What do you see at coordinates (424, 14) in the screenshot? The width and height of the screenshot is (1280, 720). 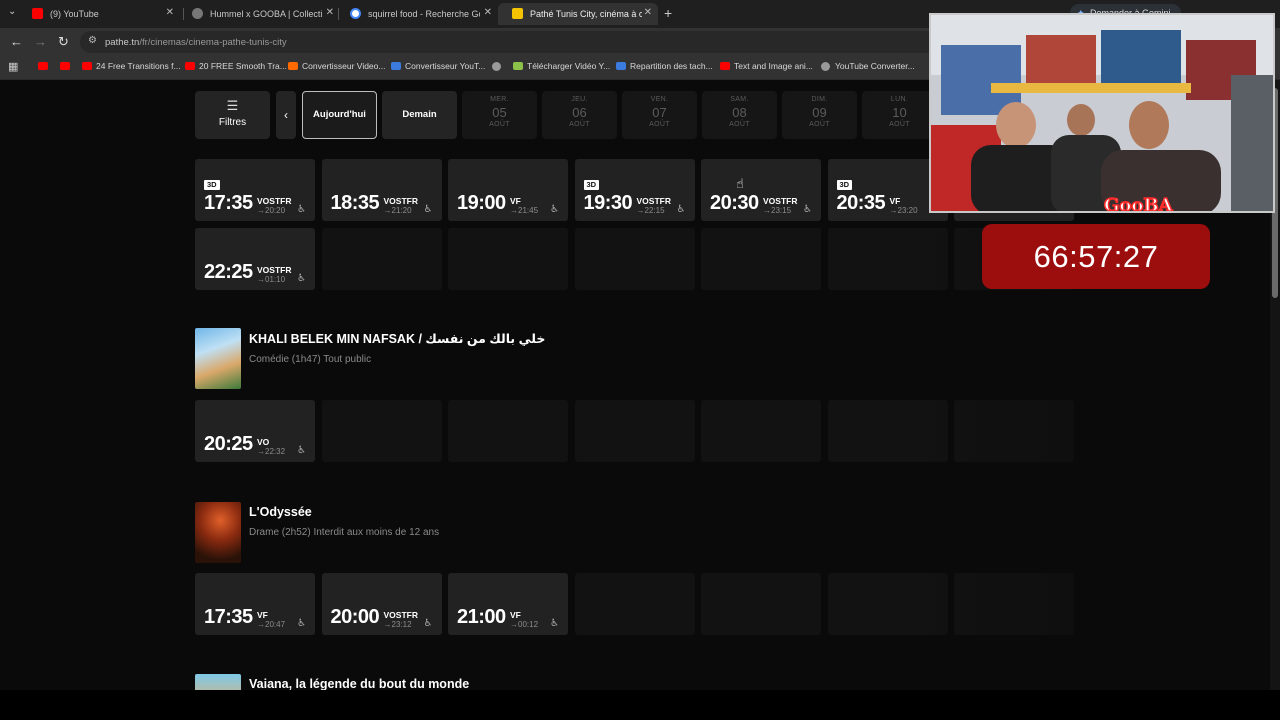 I see `tab-title: squirrel food - Recherche Goog` at bounding box center [424, 14].